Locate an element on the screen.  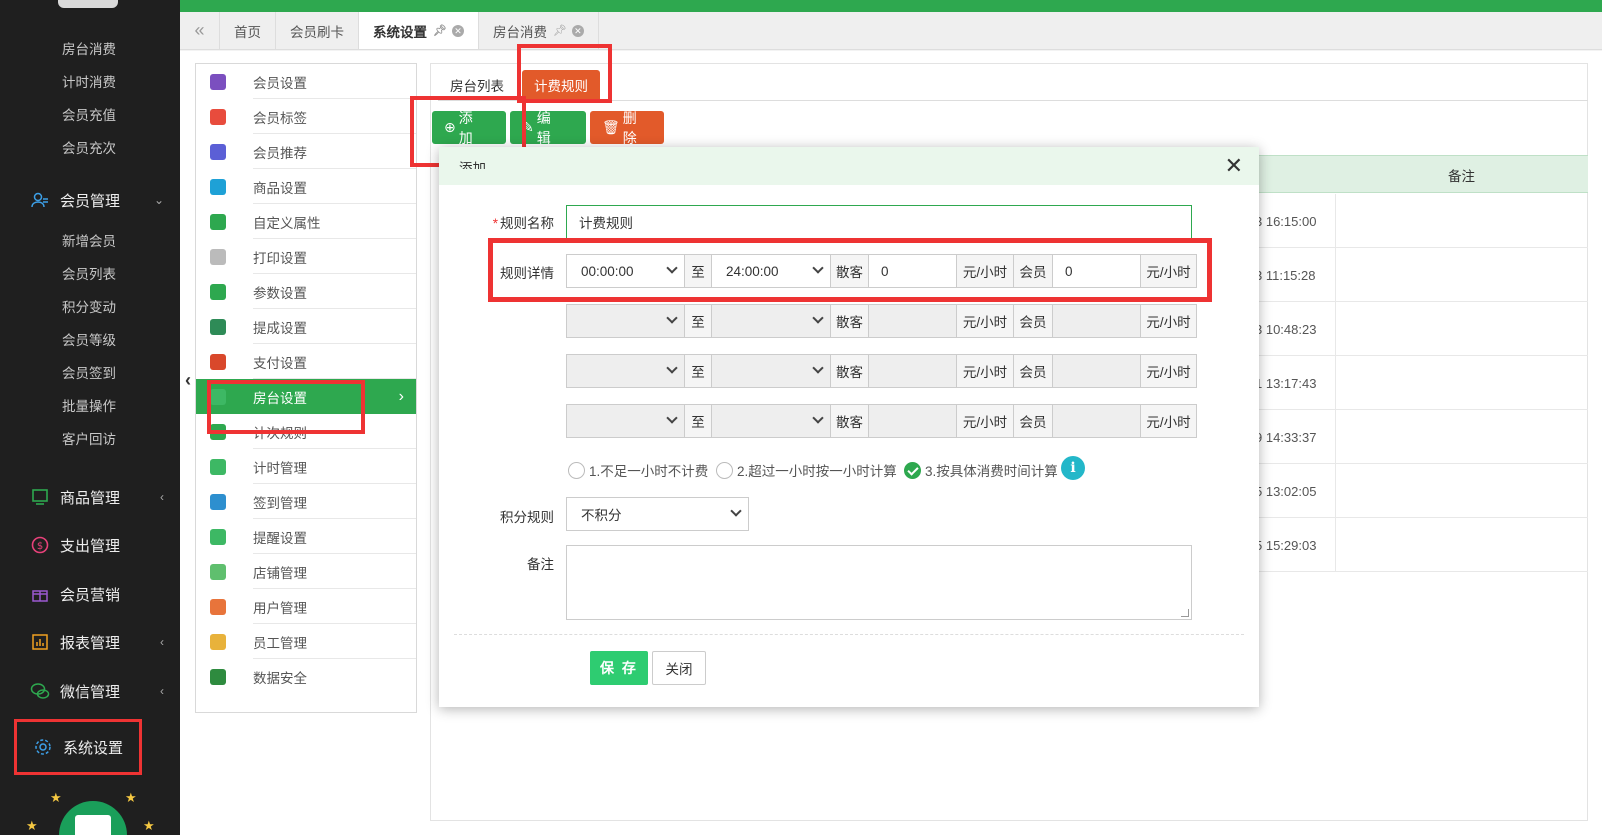
sidebar-group-wechat: 微信管理 ‹ is located at coordinates (90, 691).